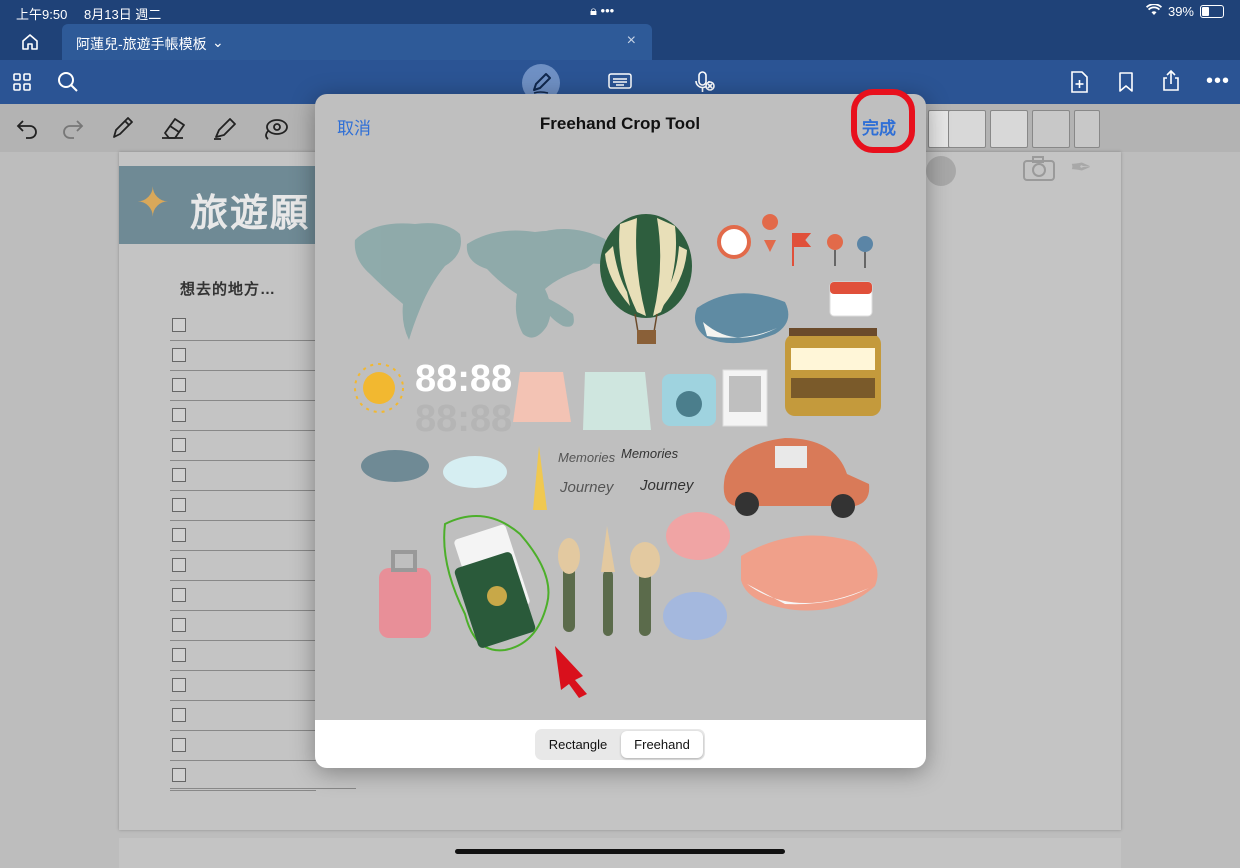 Image resolution: width=1240 pixels, height=868 pixels. I want to click on done-button: 完成, so click(879, 126).